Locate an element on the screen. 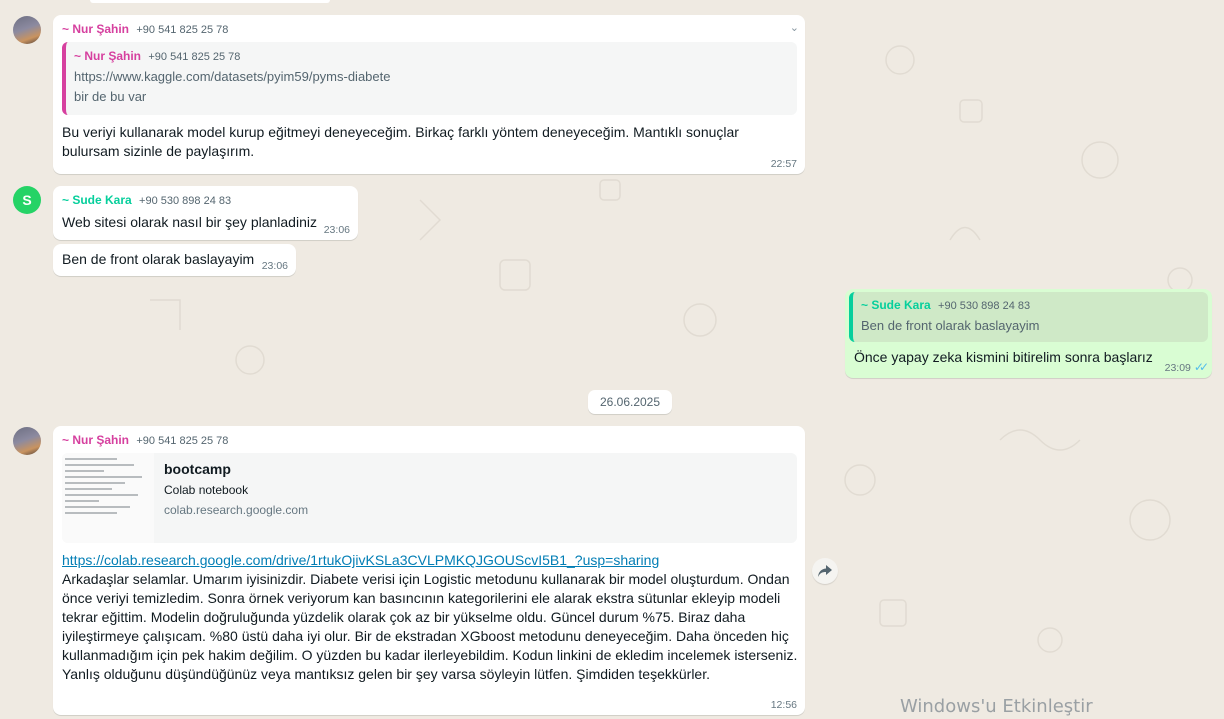  sender-line: ~ Sude Kara +90 530 898 24 83 is located at coordinates (206, 200).